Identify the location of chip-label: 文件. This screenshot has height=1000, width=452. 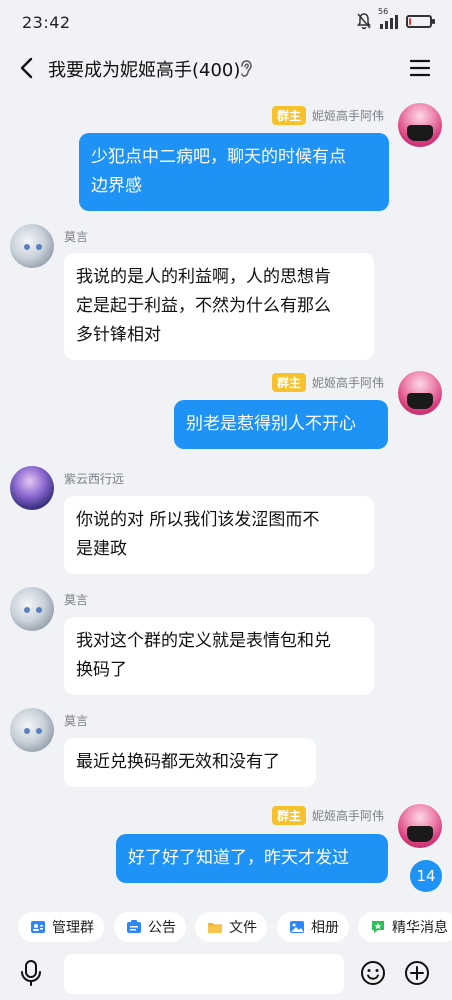
(243, 928).